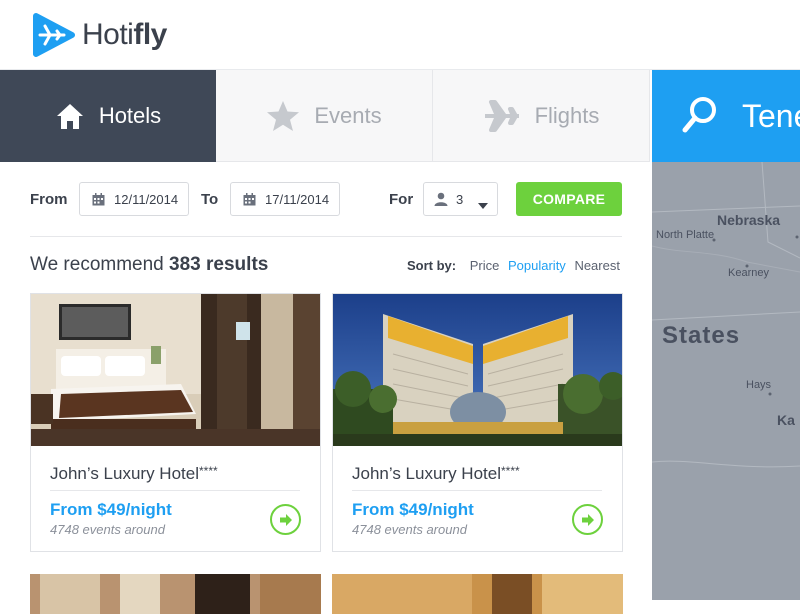 Image resolution: width=800 pixels, height=614 pixels. I want to click on airplane-logo-icon, so click(54, 35).